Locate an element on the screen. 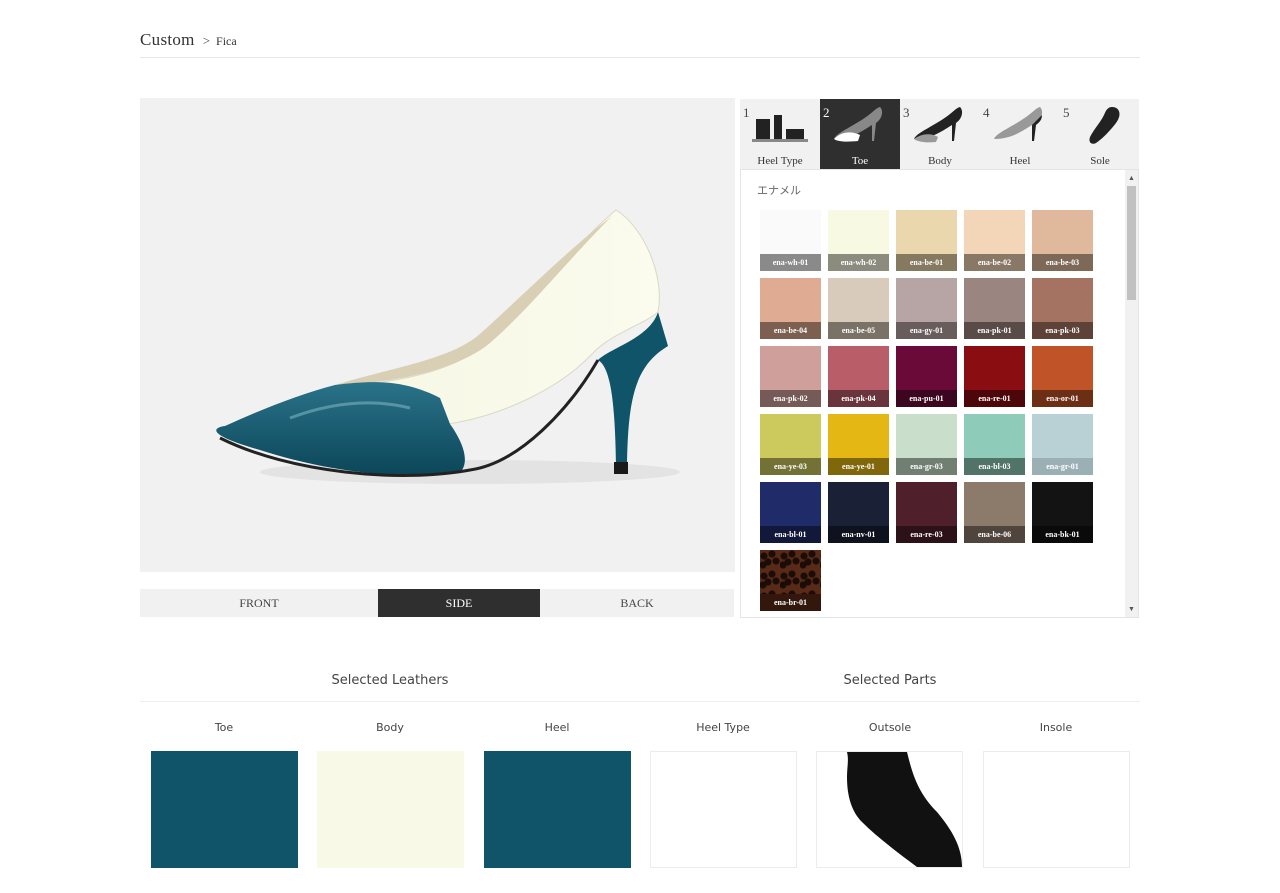  swatch-code: ena-be-01 is located at coordinates (926, 262).